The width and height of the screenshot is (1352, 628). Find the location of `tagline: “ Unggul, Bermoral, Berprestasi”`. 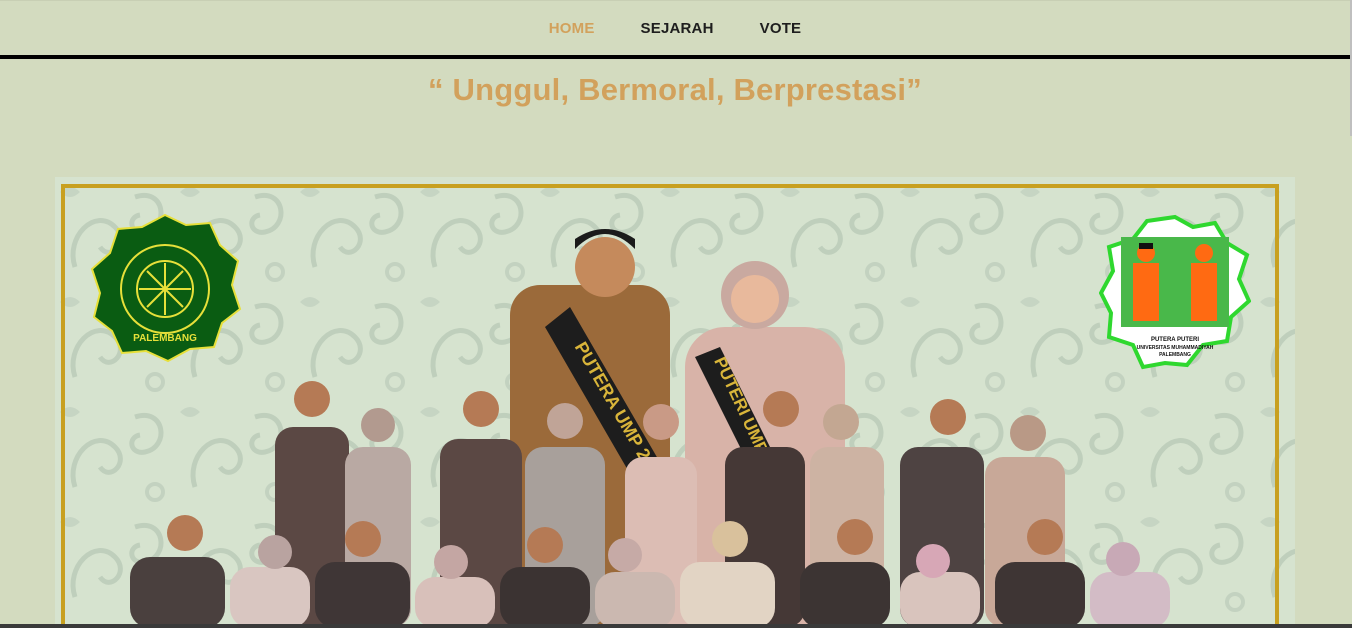

tagline: “ Unggul, Bermoral, Berprestasi” is located at coordinates (675, 89).